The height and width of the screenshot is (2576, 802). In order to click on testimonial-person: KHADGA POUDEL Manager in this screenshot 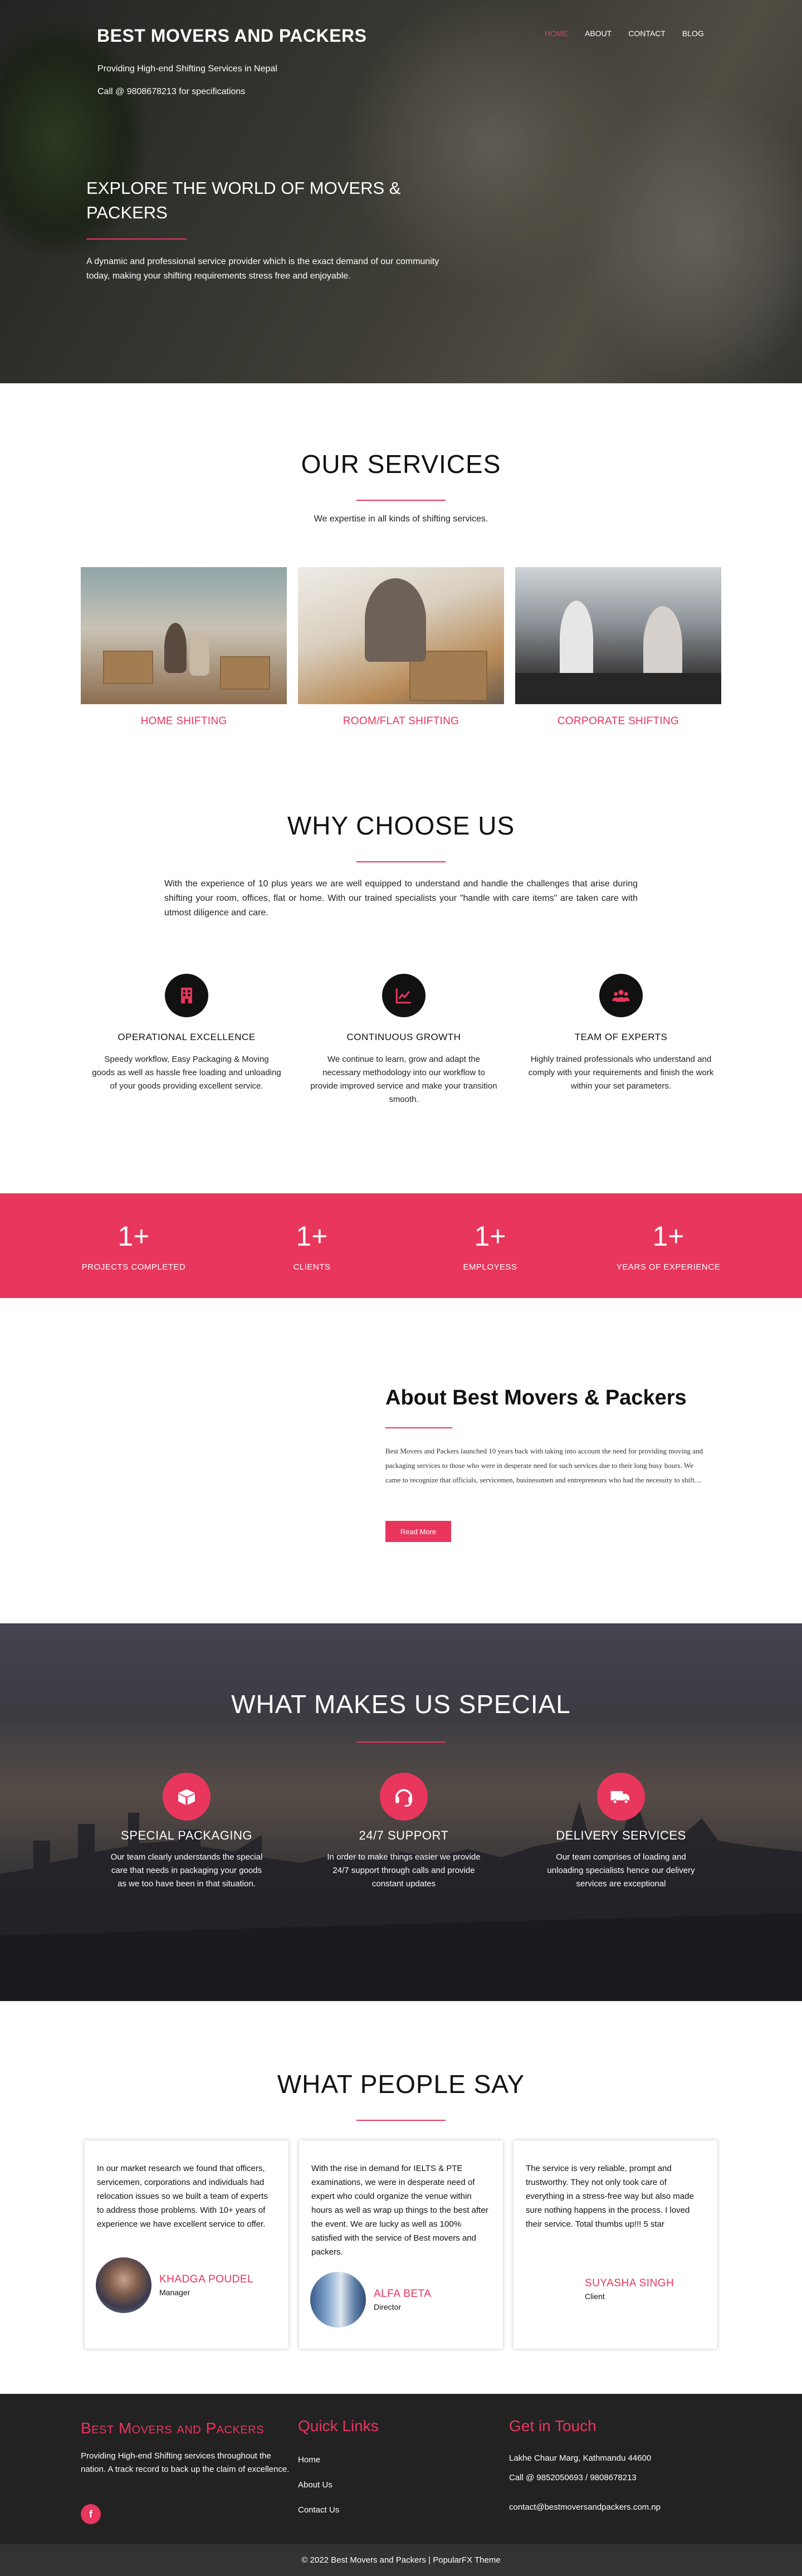, I will do `click(175, 2285)`.